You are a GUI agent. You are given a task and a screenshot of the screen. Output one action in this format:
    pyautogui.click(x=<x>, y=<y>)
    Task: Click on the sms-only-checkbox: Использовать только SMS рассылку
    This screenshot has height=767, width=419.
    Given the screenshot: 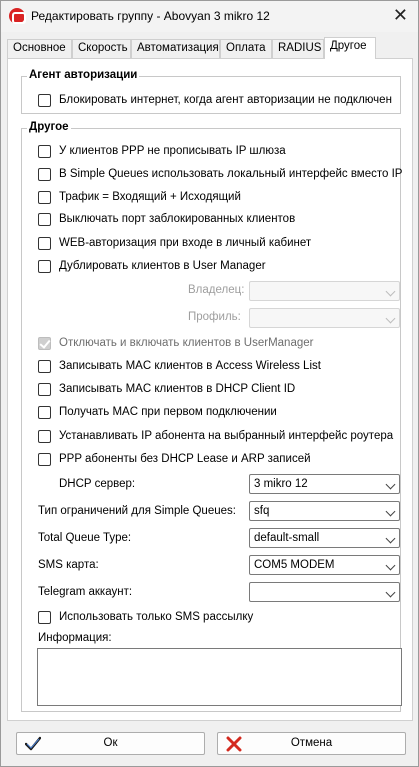 What is the action you would take?
    pyautogui.click(x=145, y=617)
    